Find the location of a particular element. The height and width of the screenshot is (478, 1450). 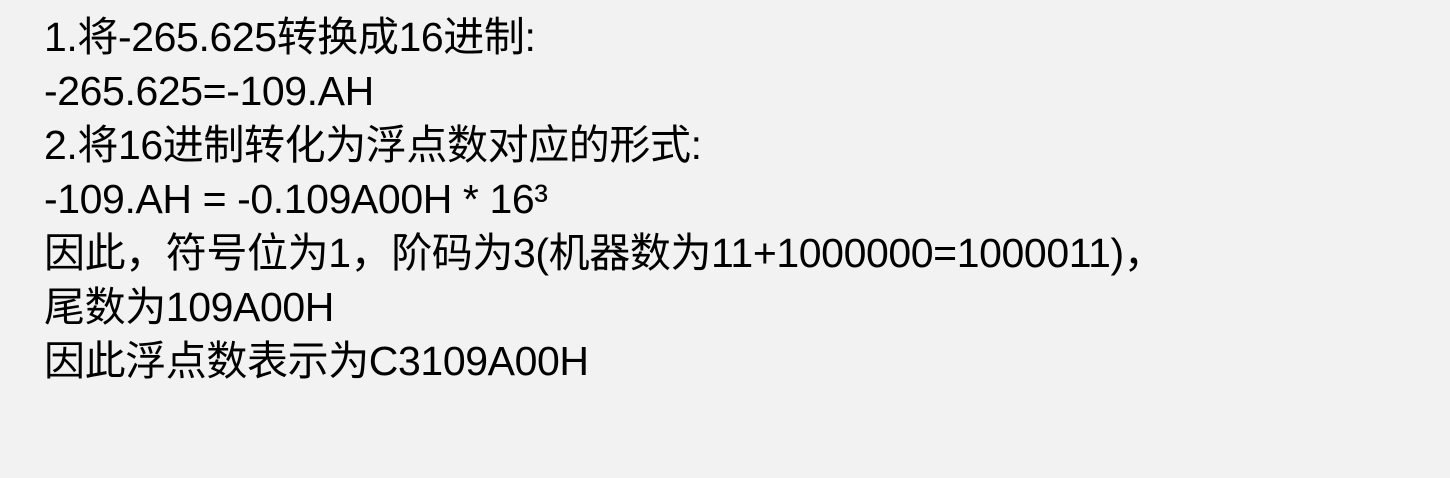

final-float-representation: 因此浮点数表示为C3109A00H is located at coordinates (316, 361).